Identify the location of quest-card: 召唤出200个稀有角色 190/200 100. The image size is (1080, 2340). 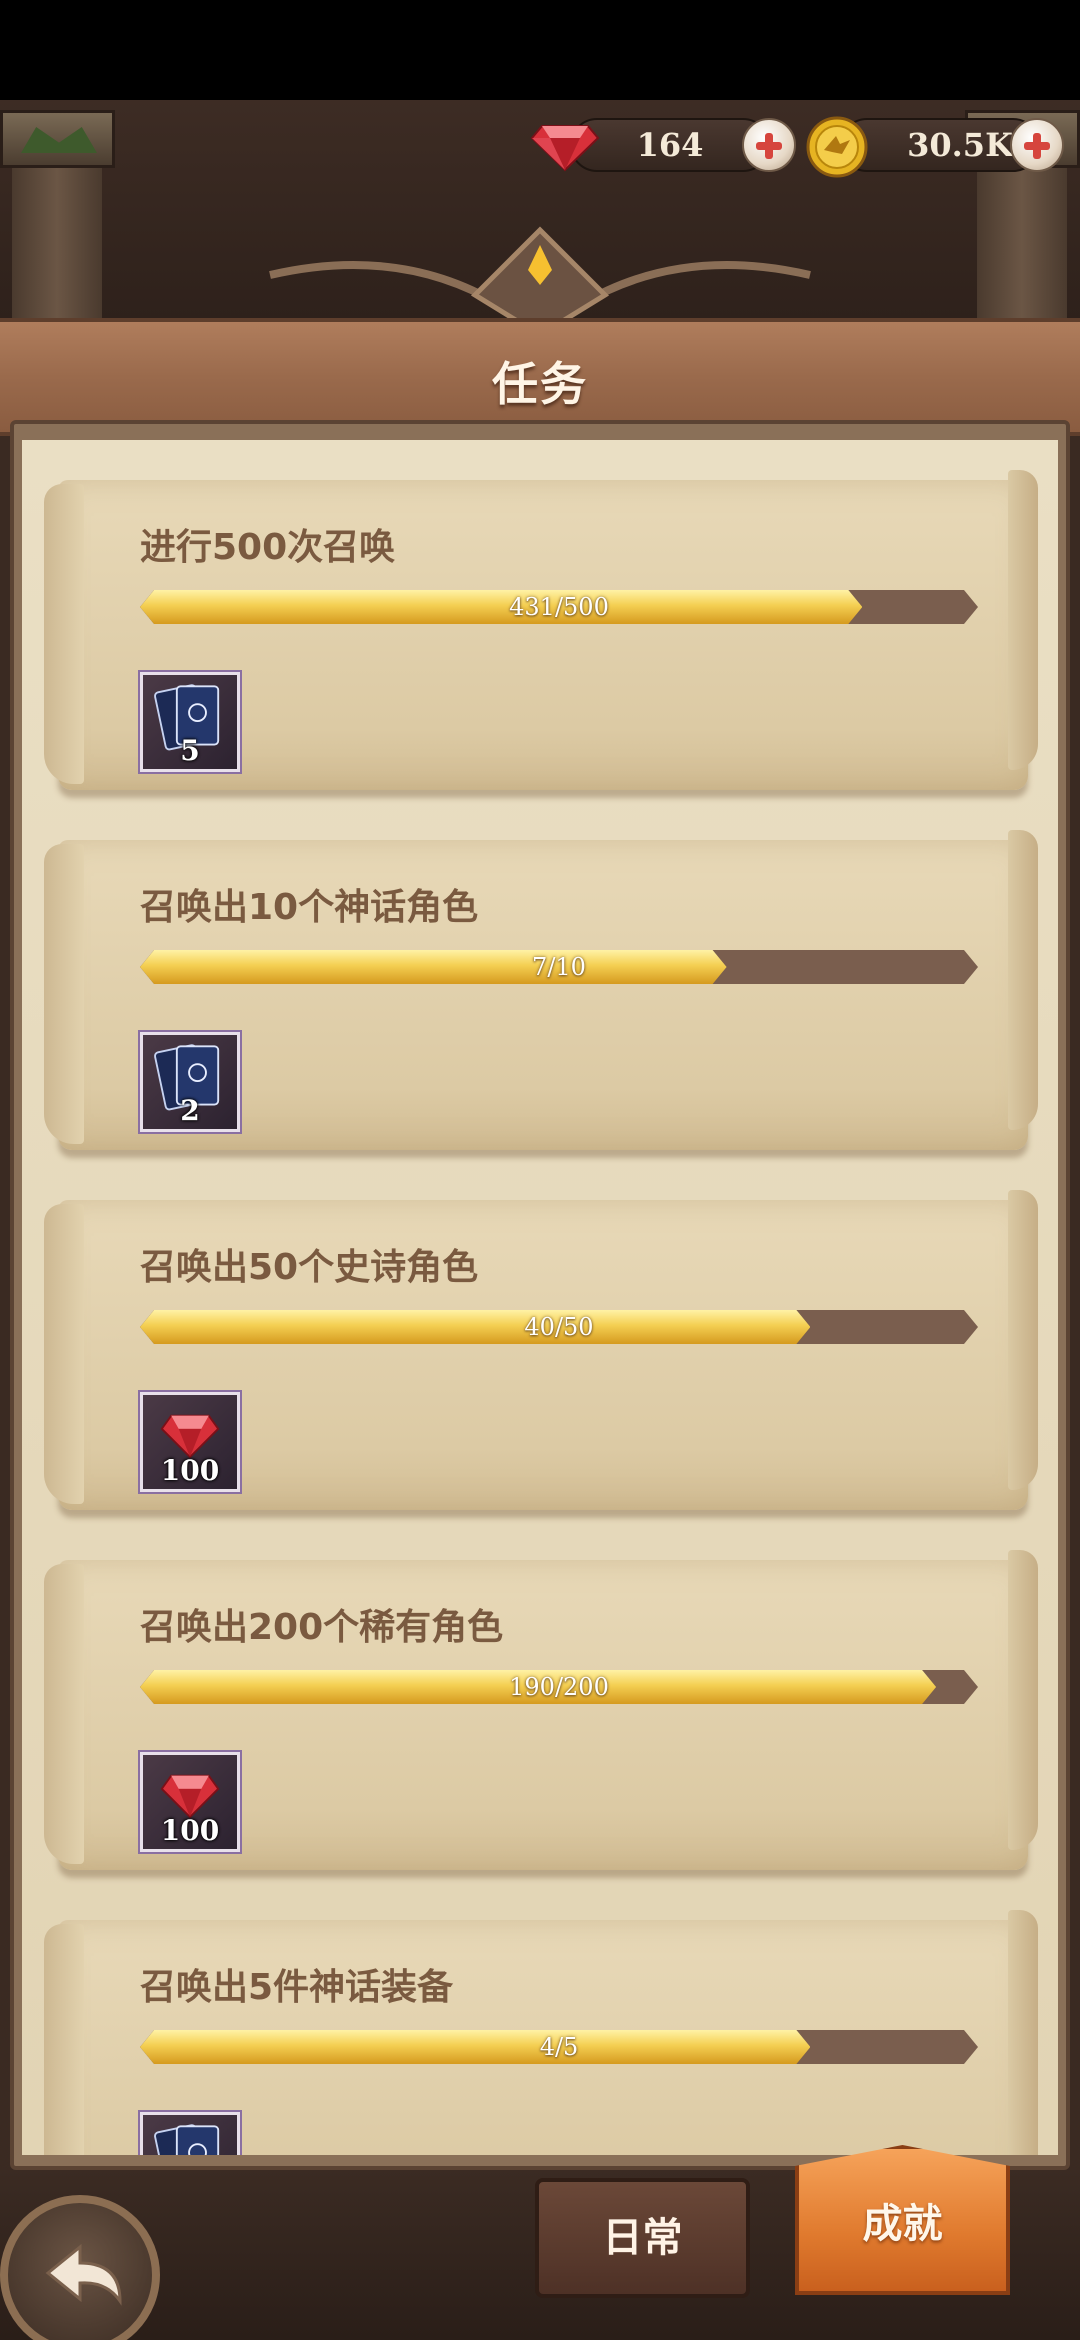
(541, 1710).